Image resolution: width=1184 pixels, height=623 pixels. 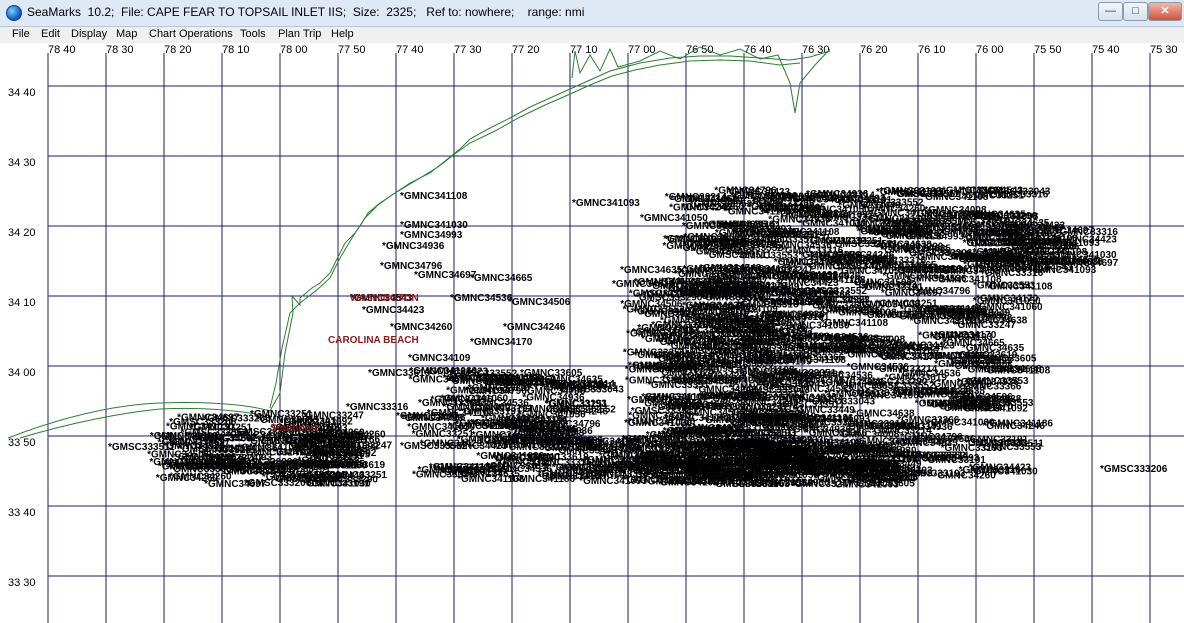 What do you see at coordinates (642, 50) in the screenshot?
I see `longitude-label: 77 00` at bounding box center [642, 50].